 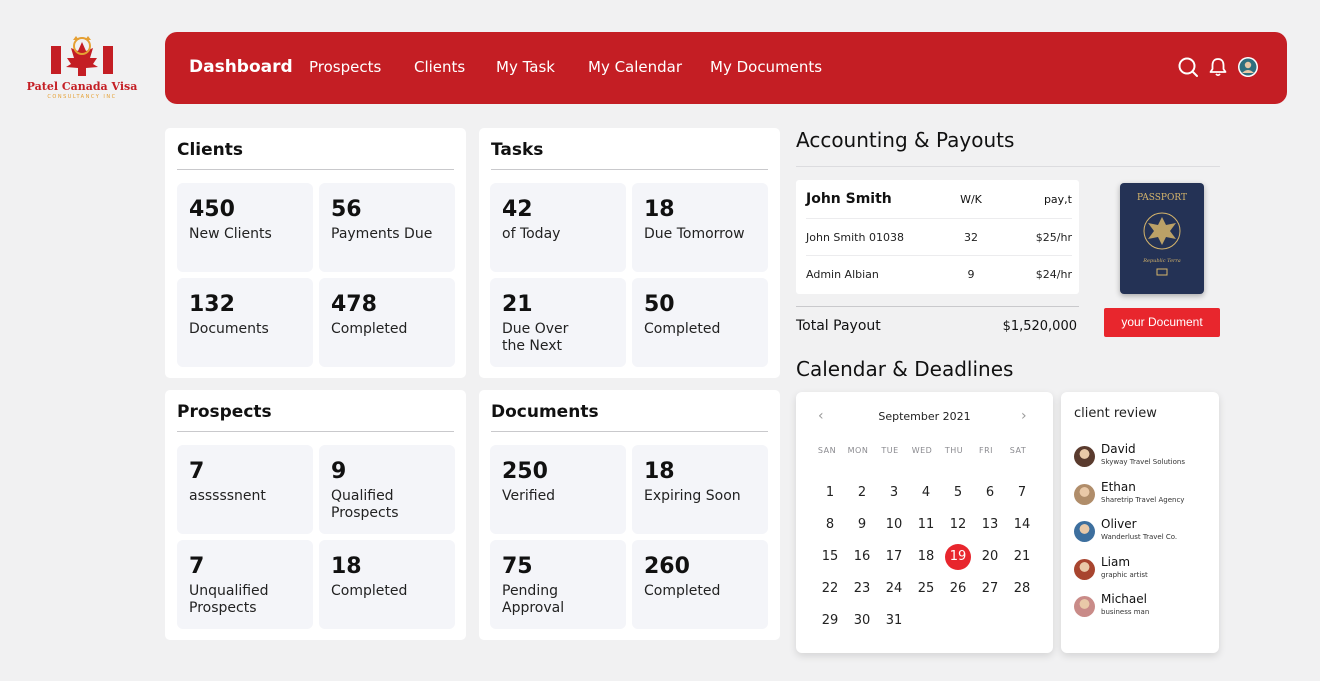 I want to click on stat-label: Expiring Soon, so click(x=692, y=496).